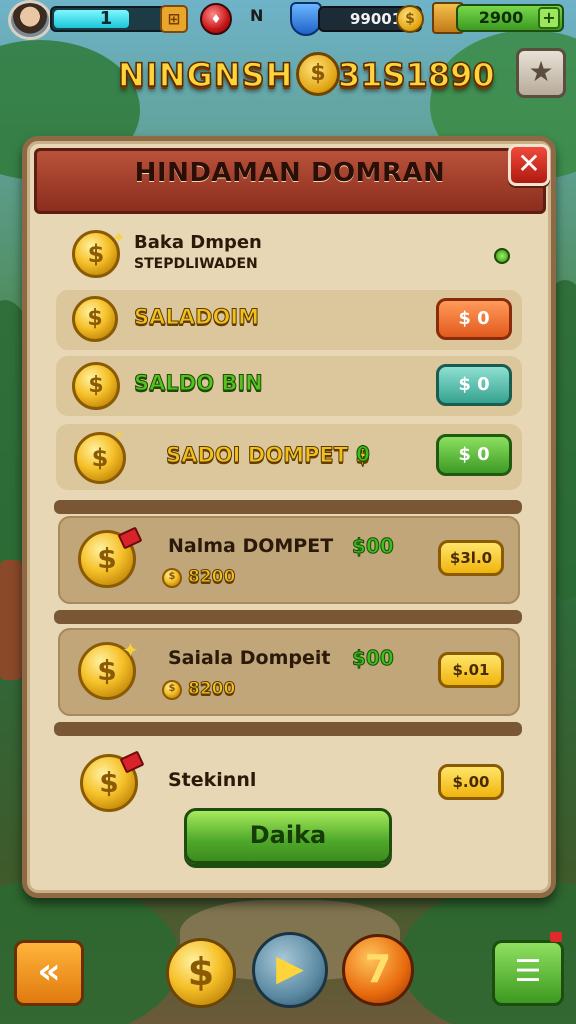  I want to click on coin-counter: 99001 $, so click(371, 19).